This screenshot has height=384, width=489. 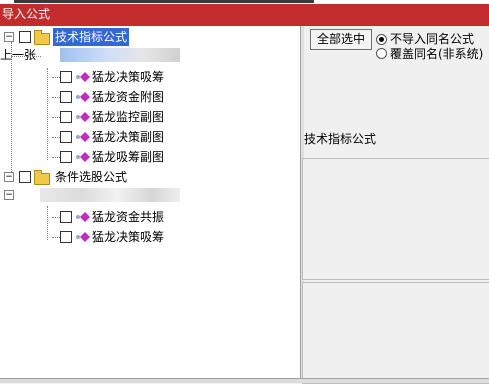 What do you see at coordinates (128, 117) in the screenshot?
I see `item-label: 猛龙监控副图` at bounding box center [128, 117].